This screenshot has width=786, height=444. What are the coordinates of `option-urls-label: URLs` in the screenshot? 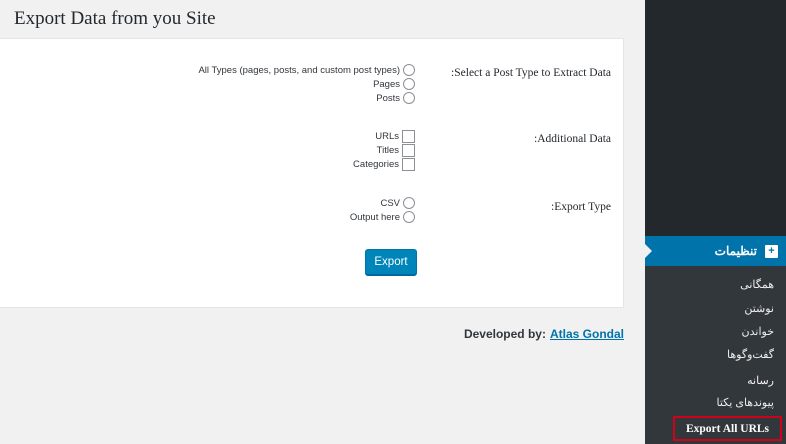 It's located at (387, 136).